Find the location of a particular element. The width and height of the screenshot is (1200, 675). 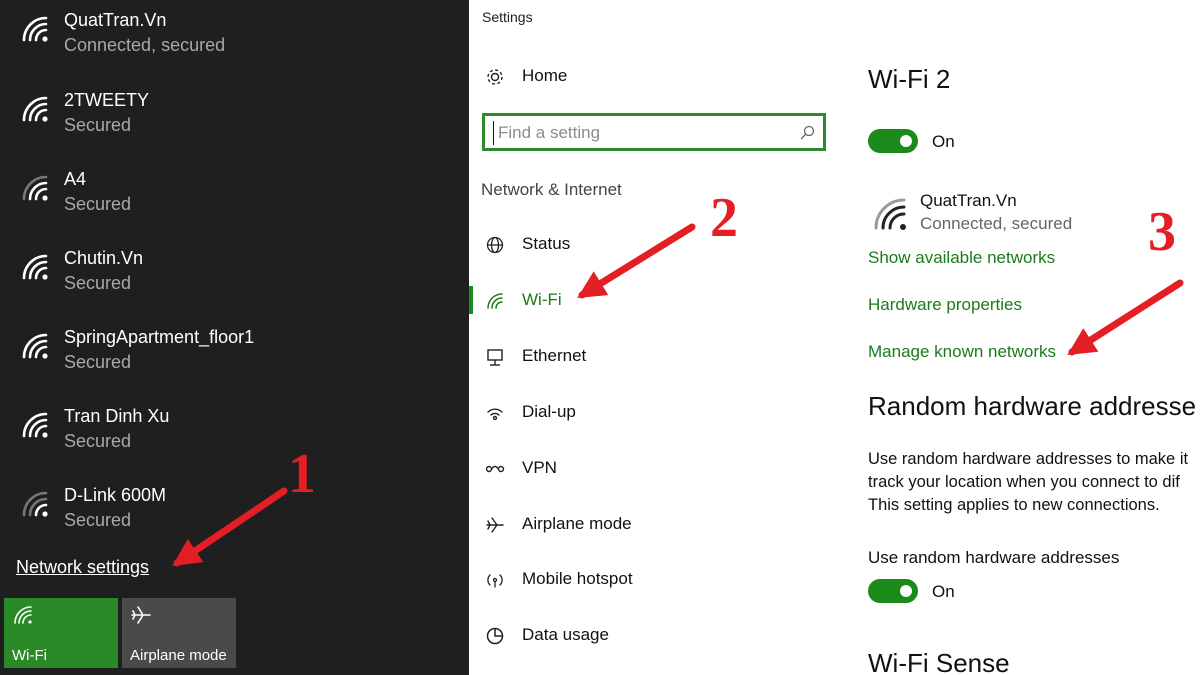

search-box is located at coordinates (654, 132).